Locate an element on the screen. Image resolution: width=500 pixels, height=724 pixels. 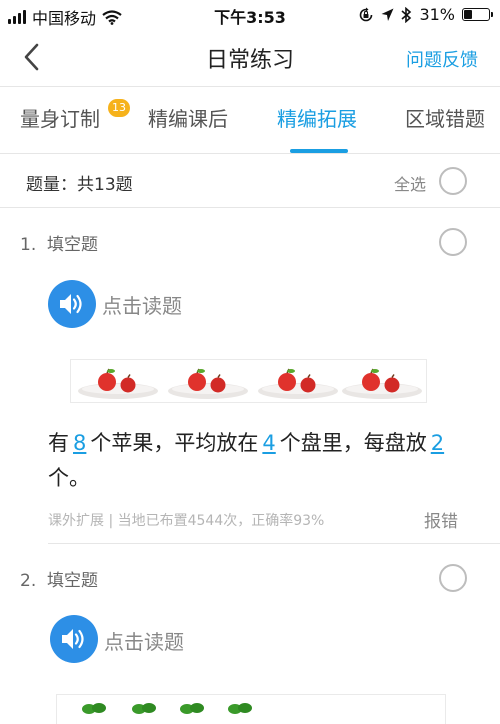
question-text-part: 个盘里，每盘放 is located at coordinates (353, 443).